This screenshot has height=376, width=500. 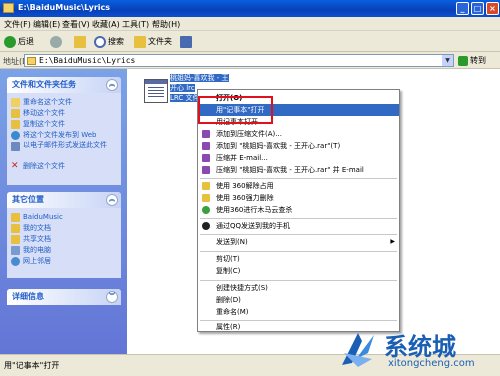 I want to click on up-folder-icon, so click(x=80, y=41).